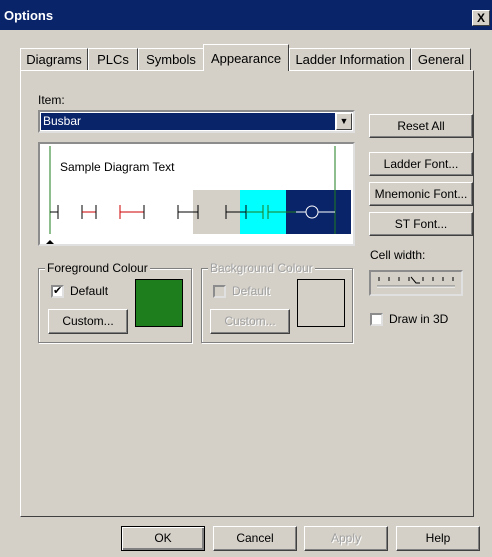 This screenshot has height=557, width=492. I want to click on slider-thumb-icon, so click(415, 280).